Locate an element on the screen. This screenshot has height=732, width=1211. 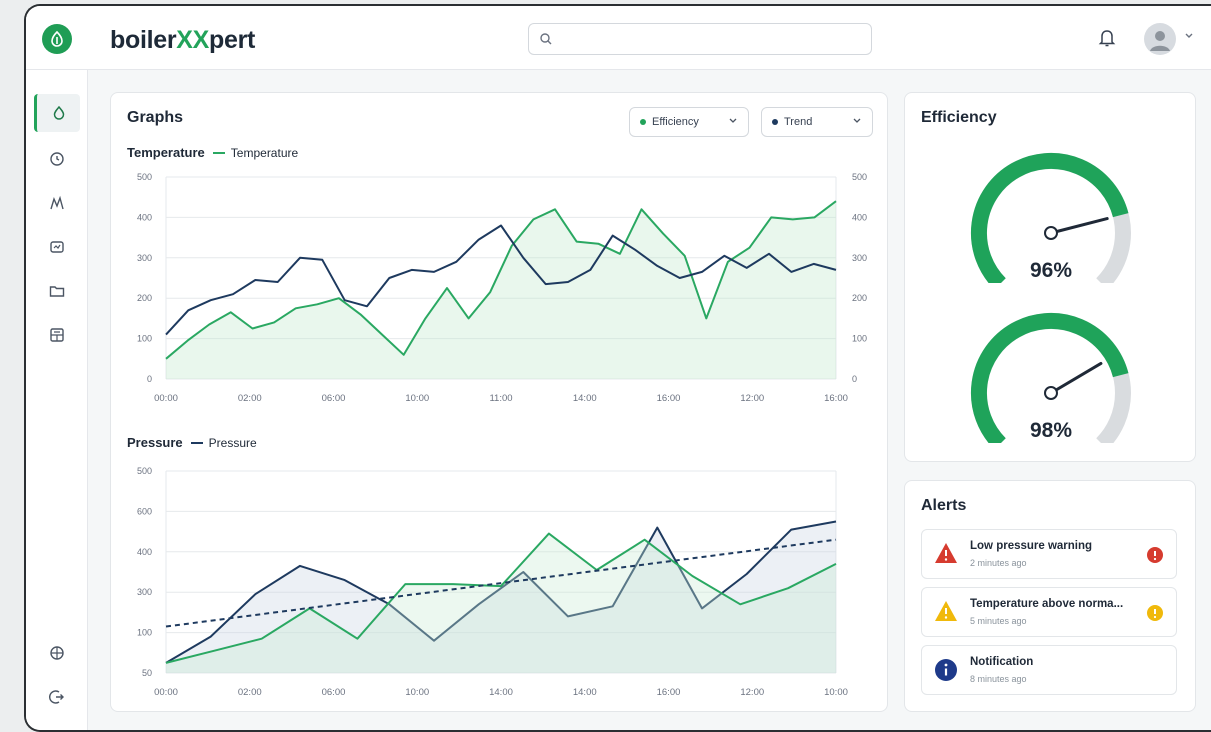
user-avatar is located at coordinates (1160, 39).